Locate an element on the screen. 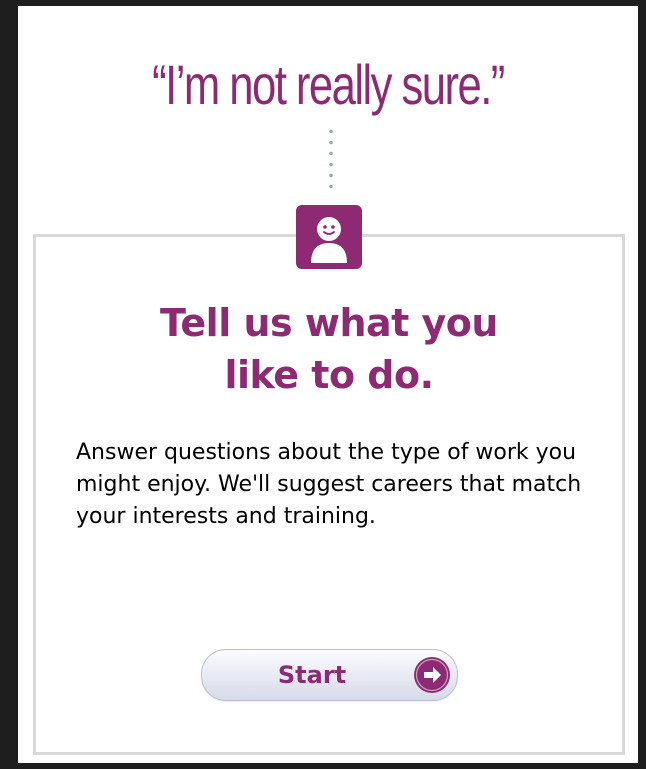  card-headline: Tell us what you like to do. is located at coordinates (329, 349).